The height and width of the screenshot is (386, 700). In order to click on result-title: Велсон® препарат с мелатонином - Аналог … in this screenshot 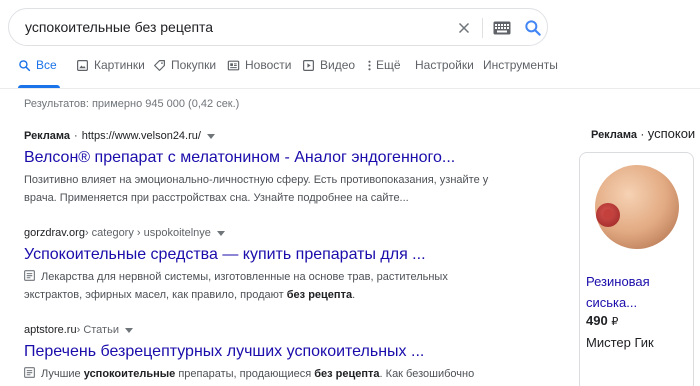, I will do `click(259, 158)`.